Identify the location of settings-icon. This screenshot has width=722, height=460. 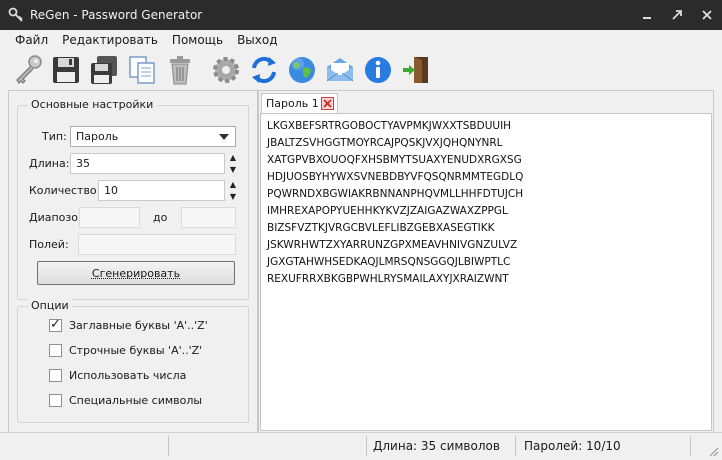
(226, 70).